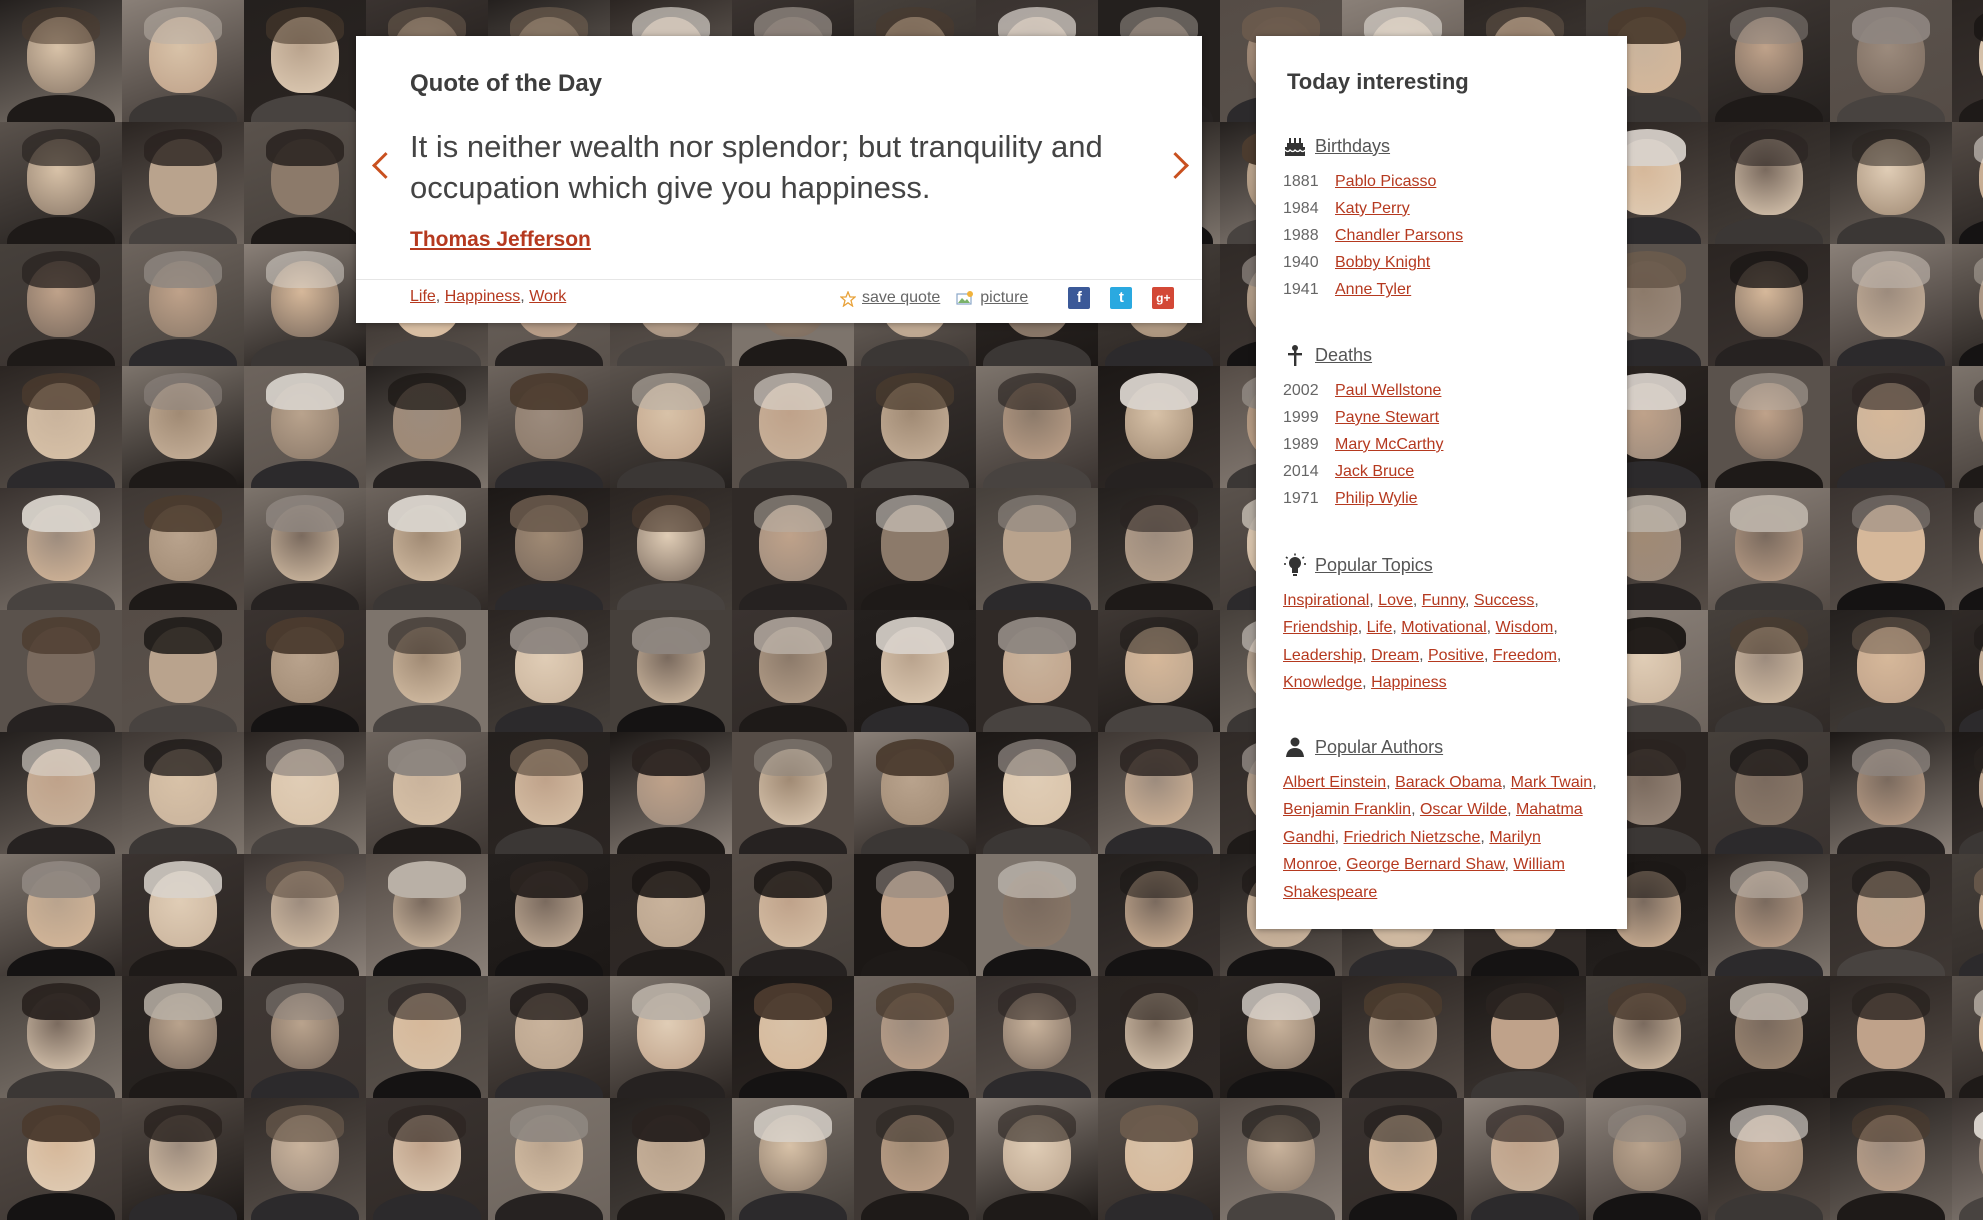  What do you see at coordinates (1322, 682) in the screenshot?
I see `topic-link: Knowledge` at bounding box center [1322, 682].